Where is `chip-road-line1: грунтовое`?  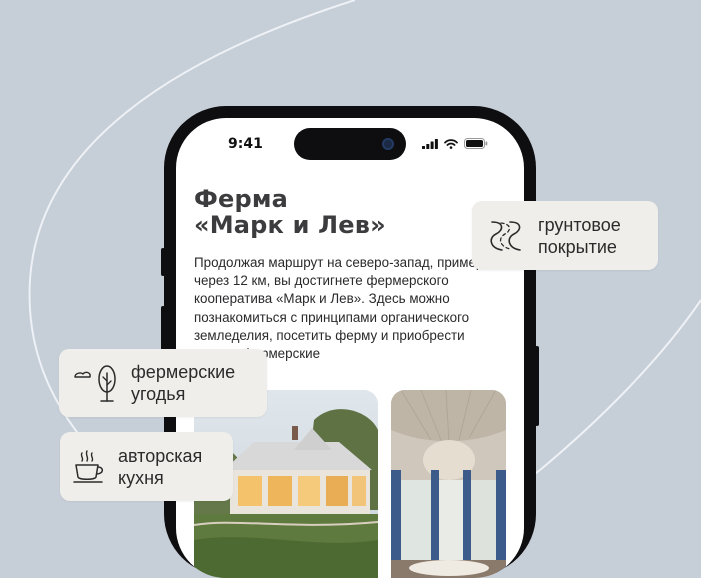
chip-road-line1: грунтовое is located at coordinates (579, 224).